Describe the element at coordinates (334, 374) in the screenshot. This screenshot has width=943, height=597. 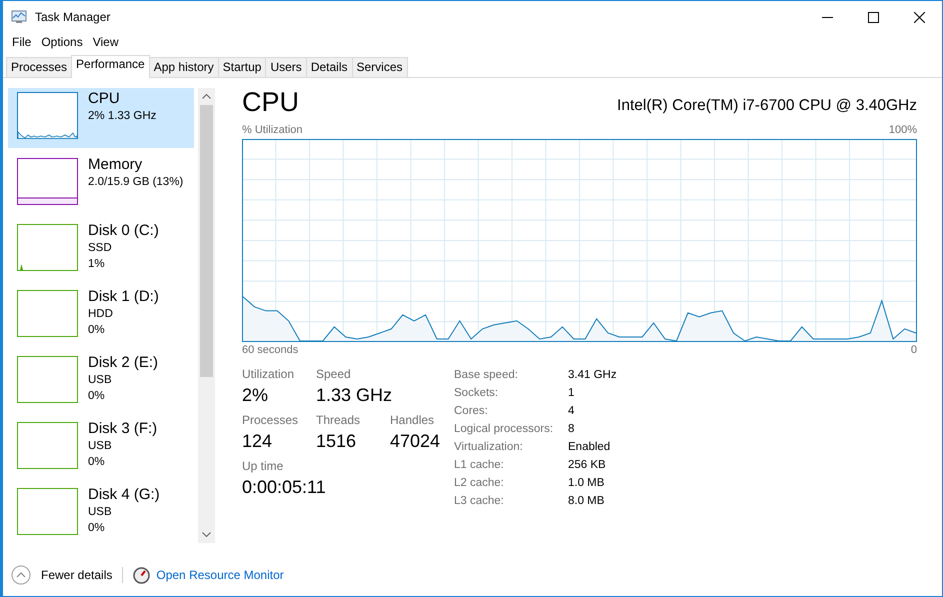
I see `stat-label: Speed` at that location.